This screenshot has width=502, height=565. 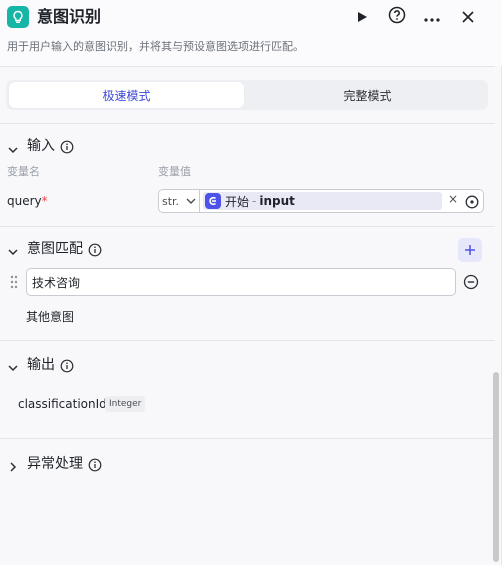 What do you see at coordinates (23, 171) in the screenshot?
I see `column-header-name: 变量名` at bounding box center [23, 171].